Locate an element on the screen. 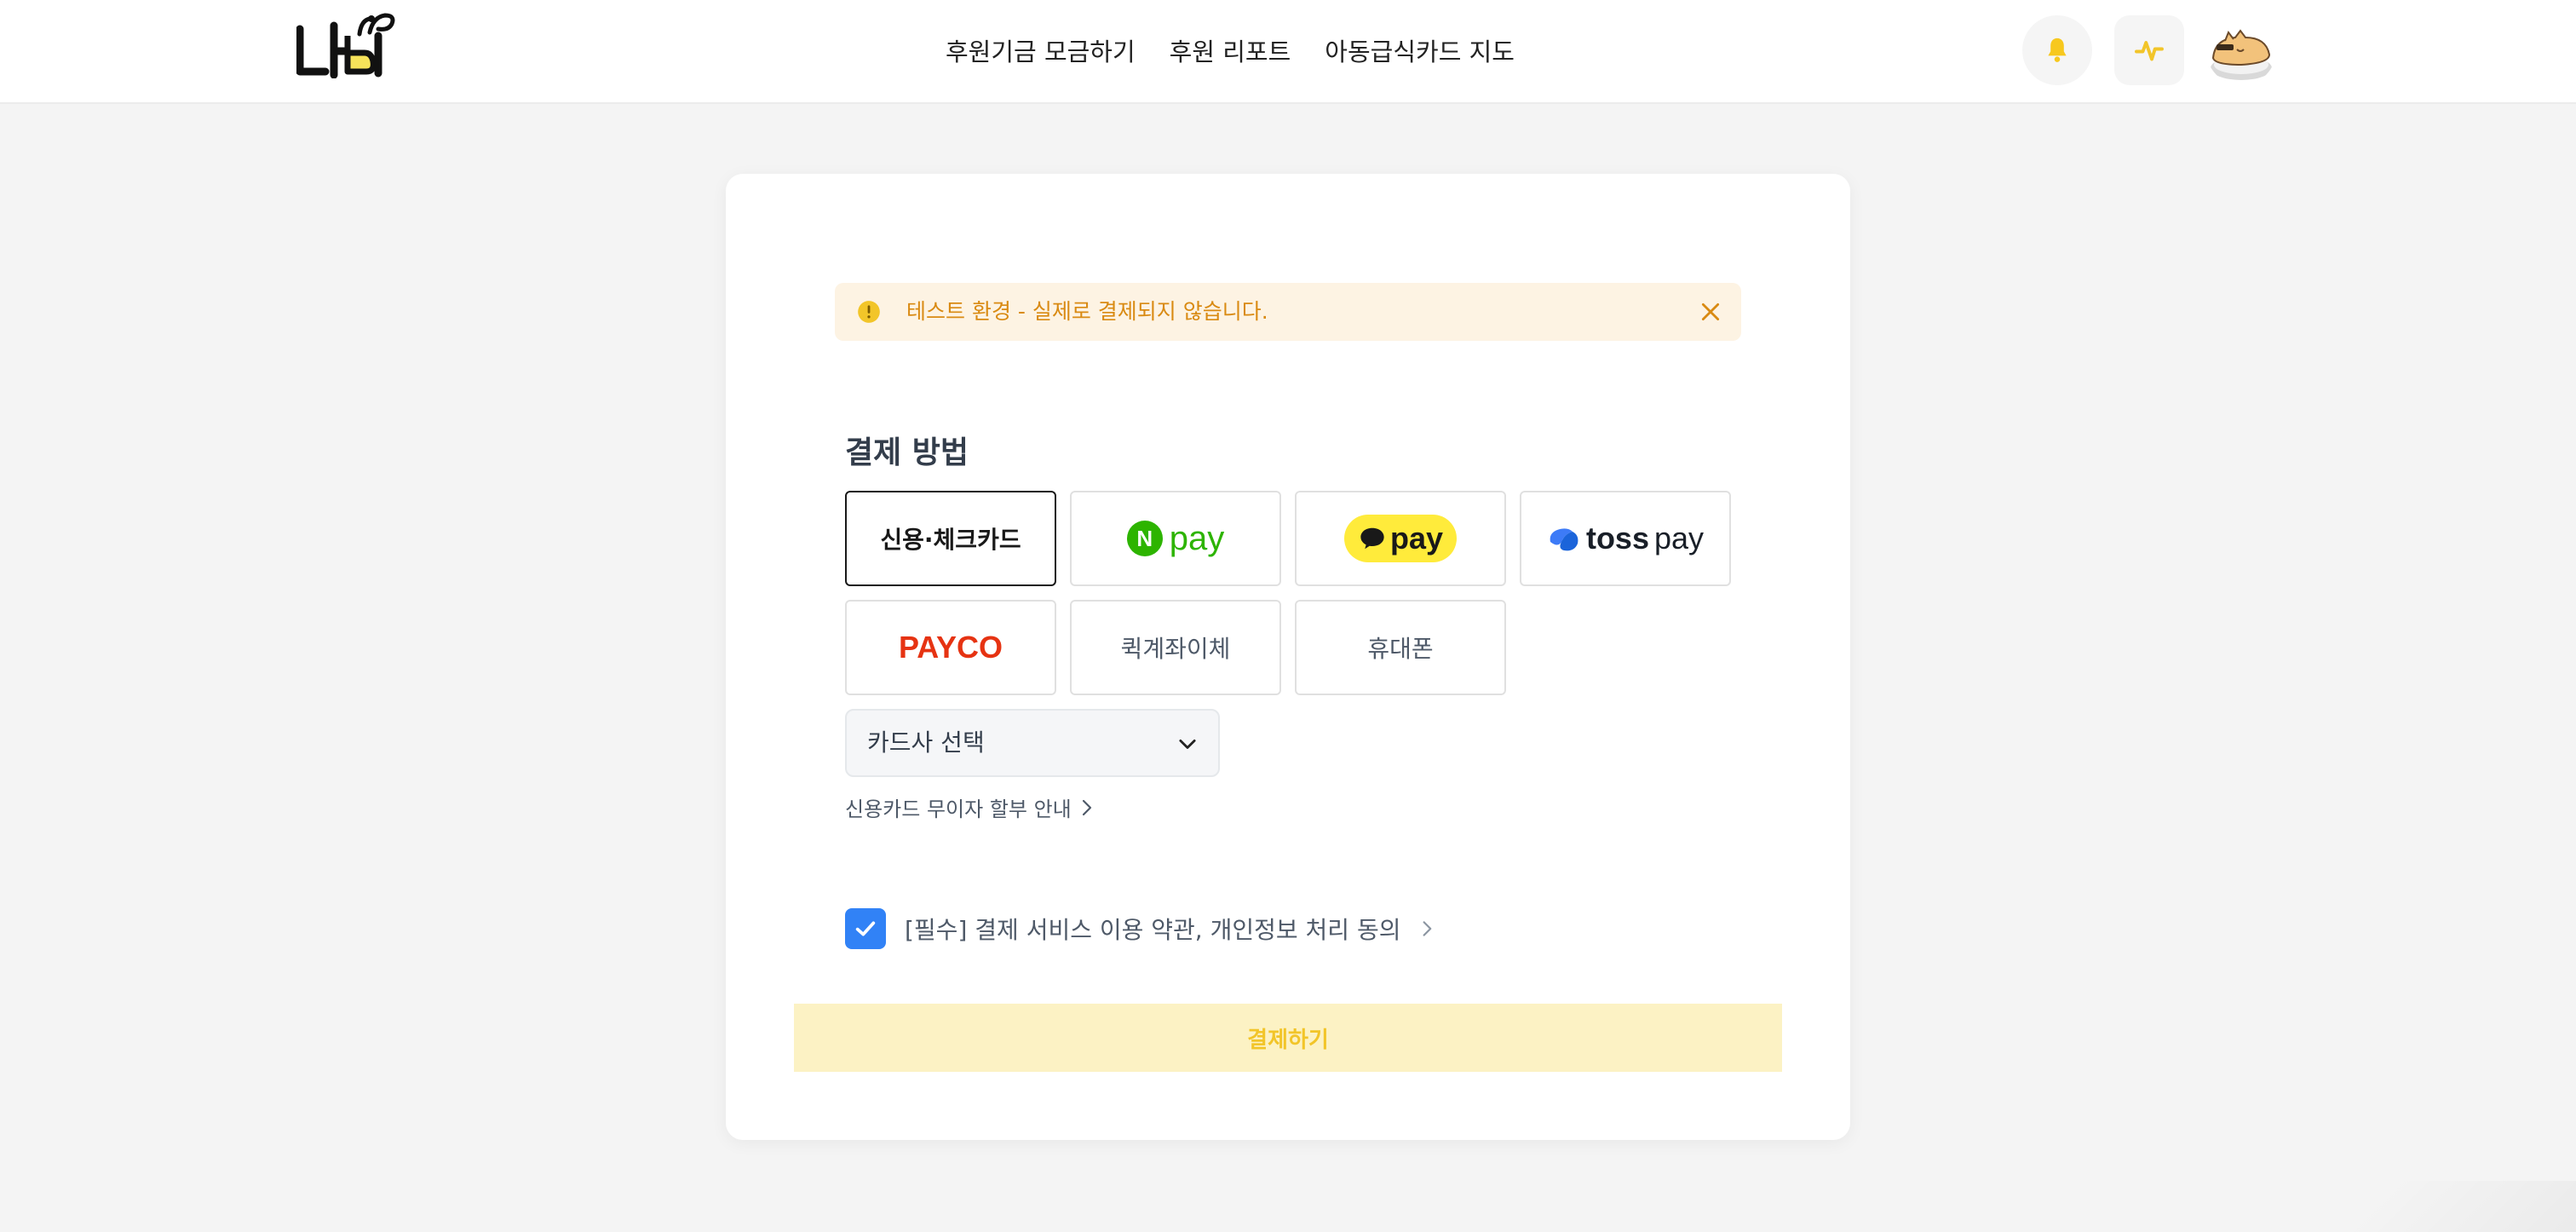 Image resolution: width=2576 pixels, height=1232 pixels. method-quick-transfer: 퀵계좌이체 is located at coordinates (1175, 647).